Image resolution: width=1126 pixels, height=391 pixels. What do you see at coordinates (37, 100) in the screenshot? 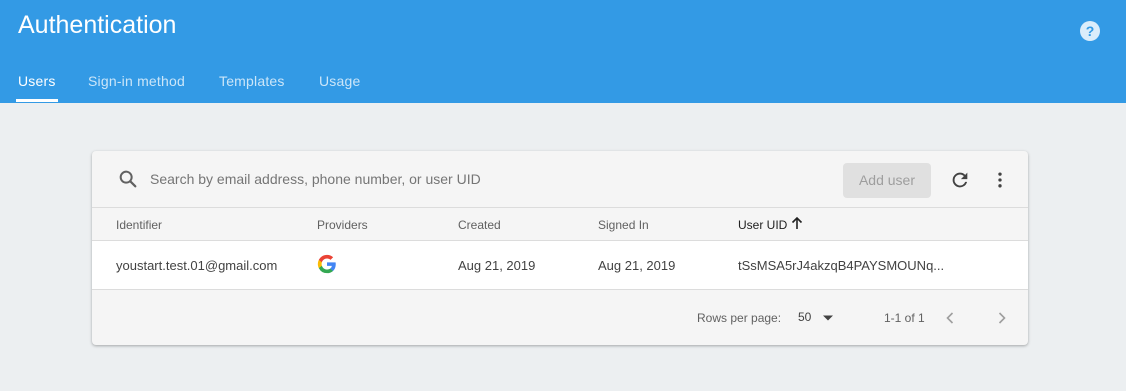
I see `active-tab-indicator` at bounding box center [37, 100].